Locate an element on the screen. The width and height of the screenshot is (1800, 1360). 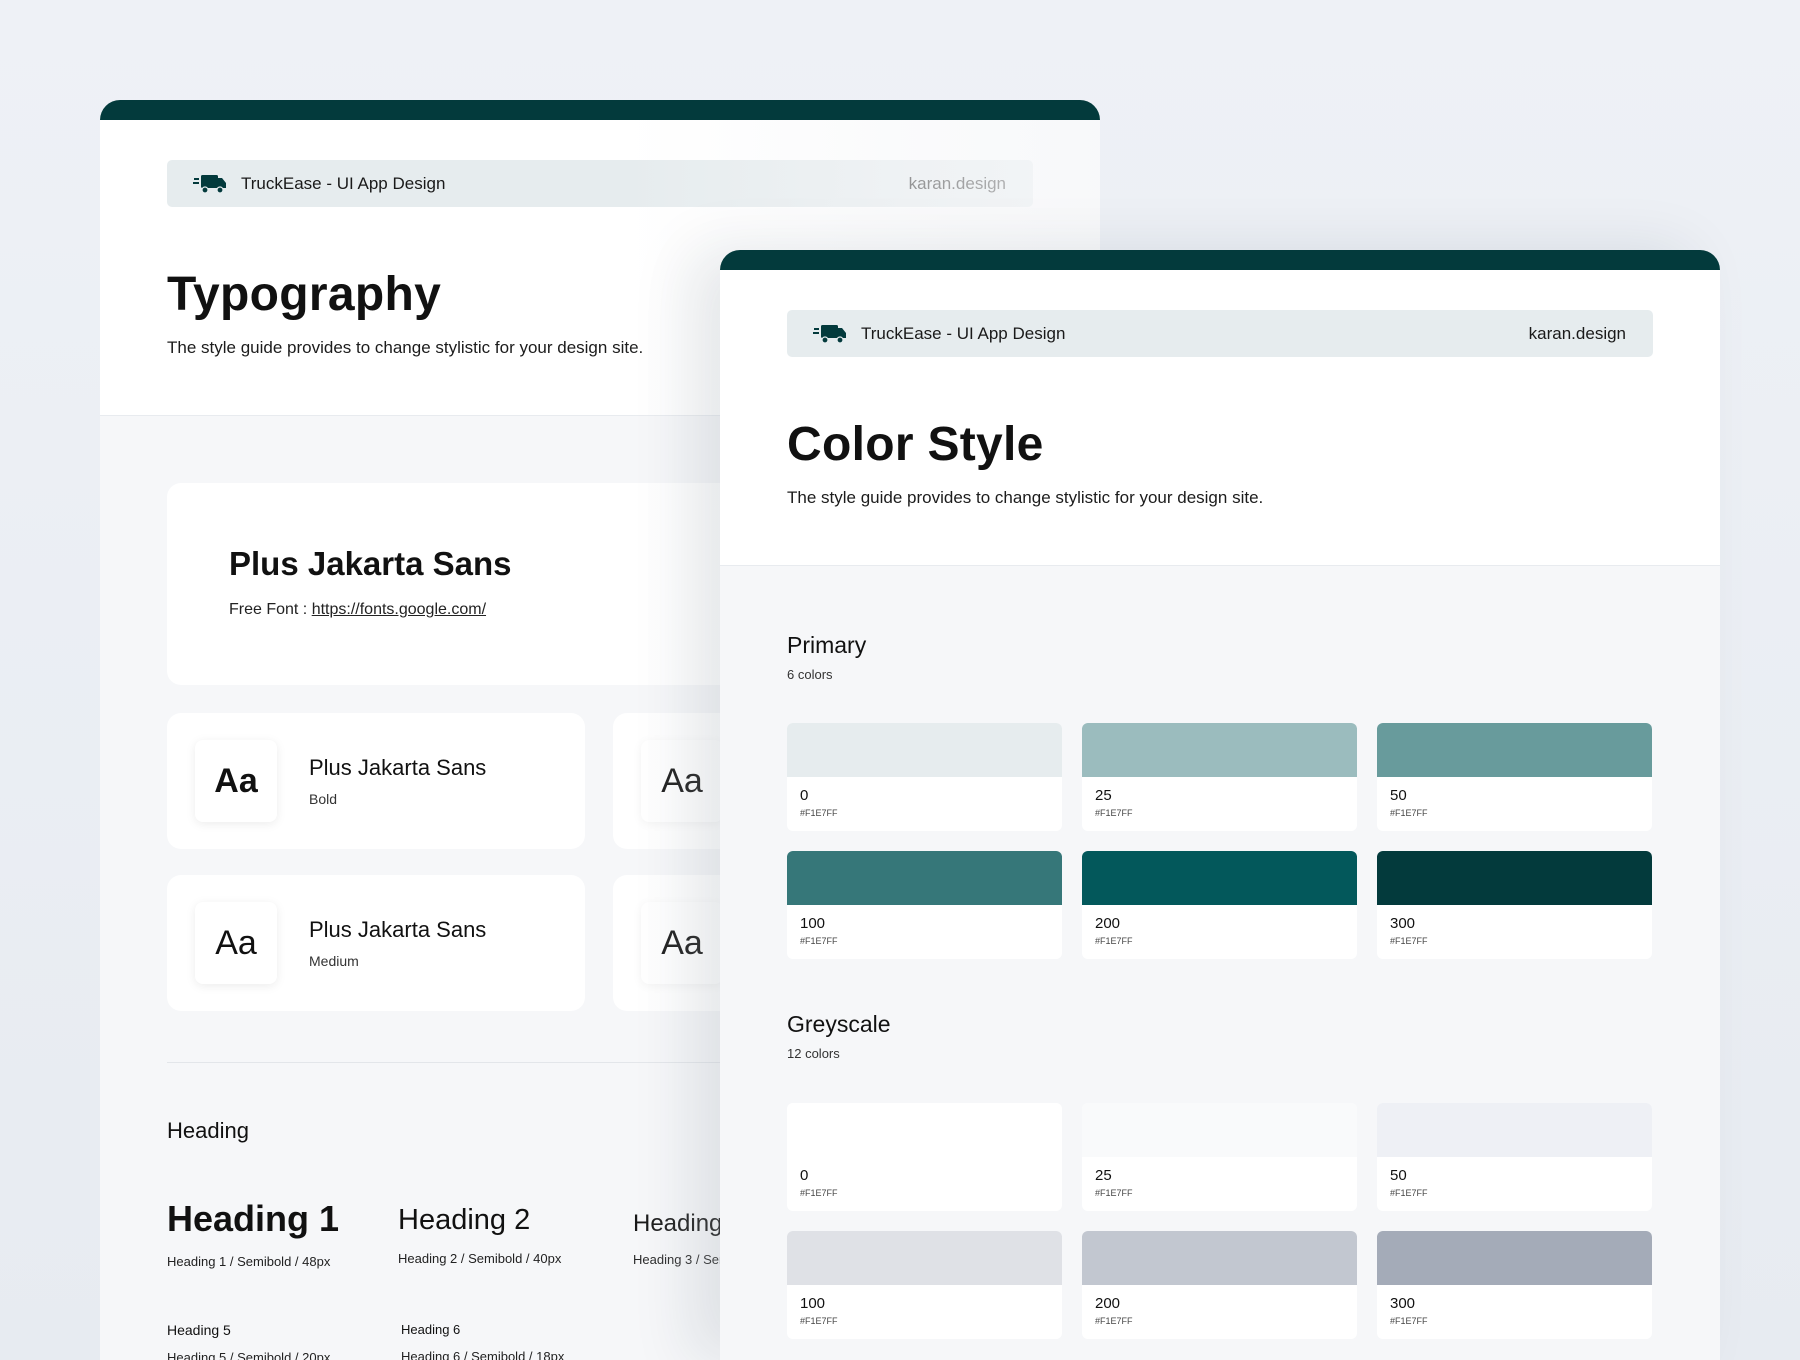
heading-3-sample: Heading Heading 3 / Ser is located at coordinates (678, 1238).